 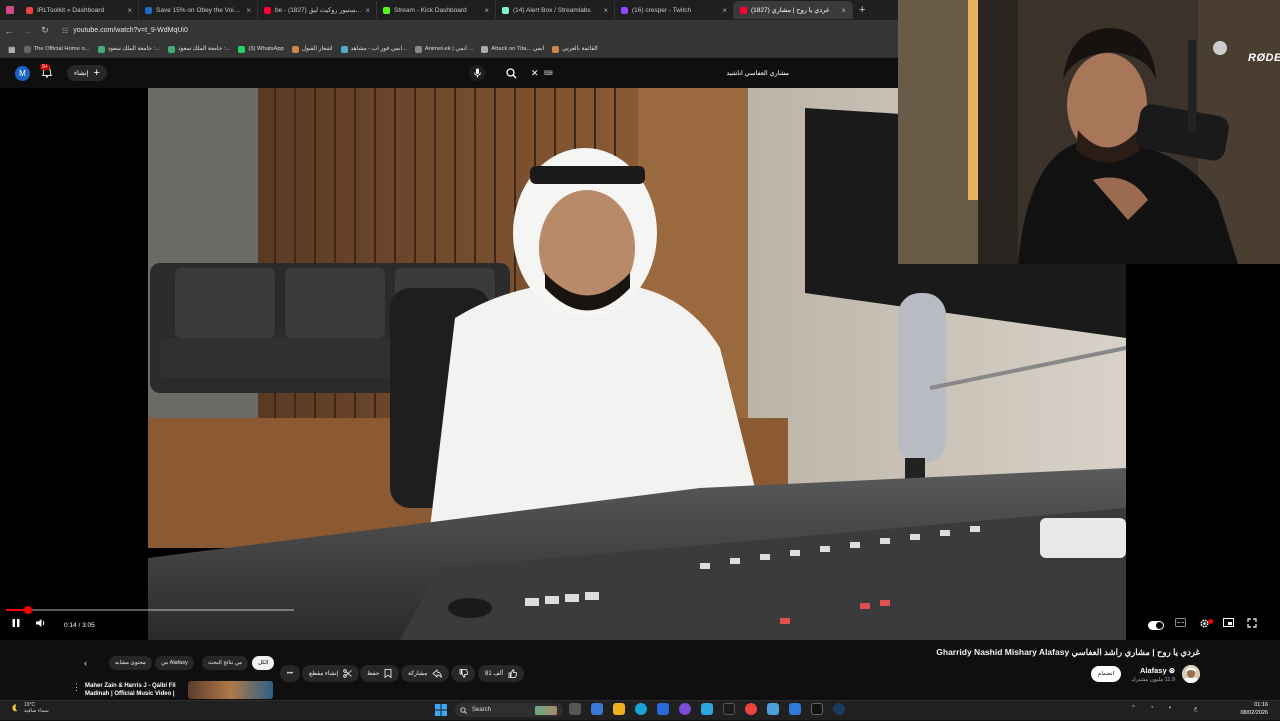 I want to click on subtitles-icon, so click(x=1180, y=622).